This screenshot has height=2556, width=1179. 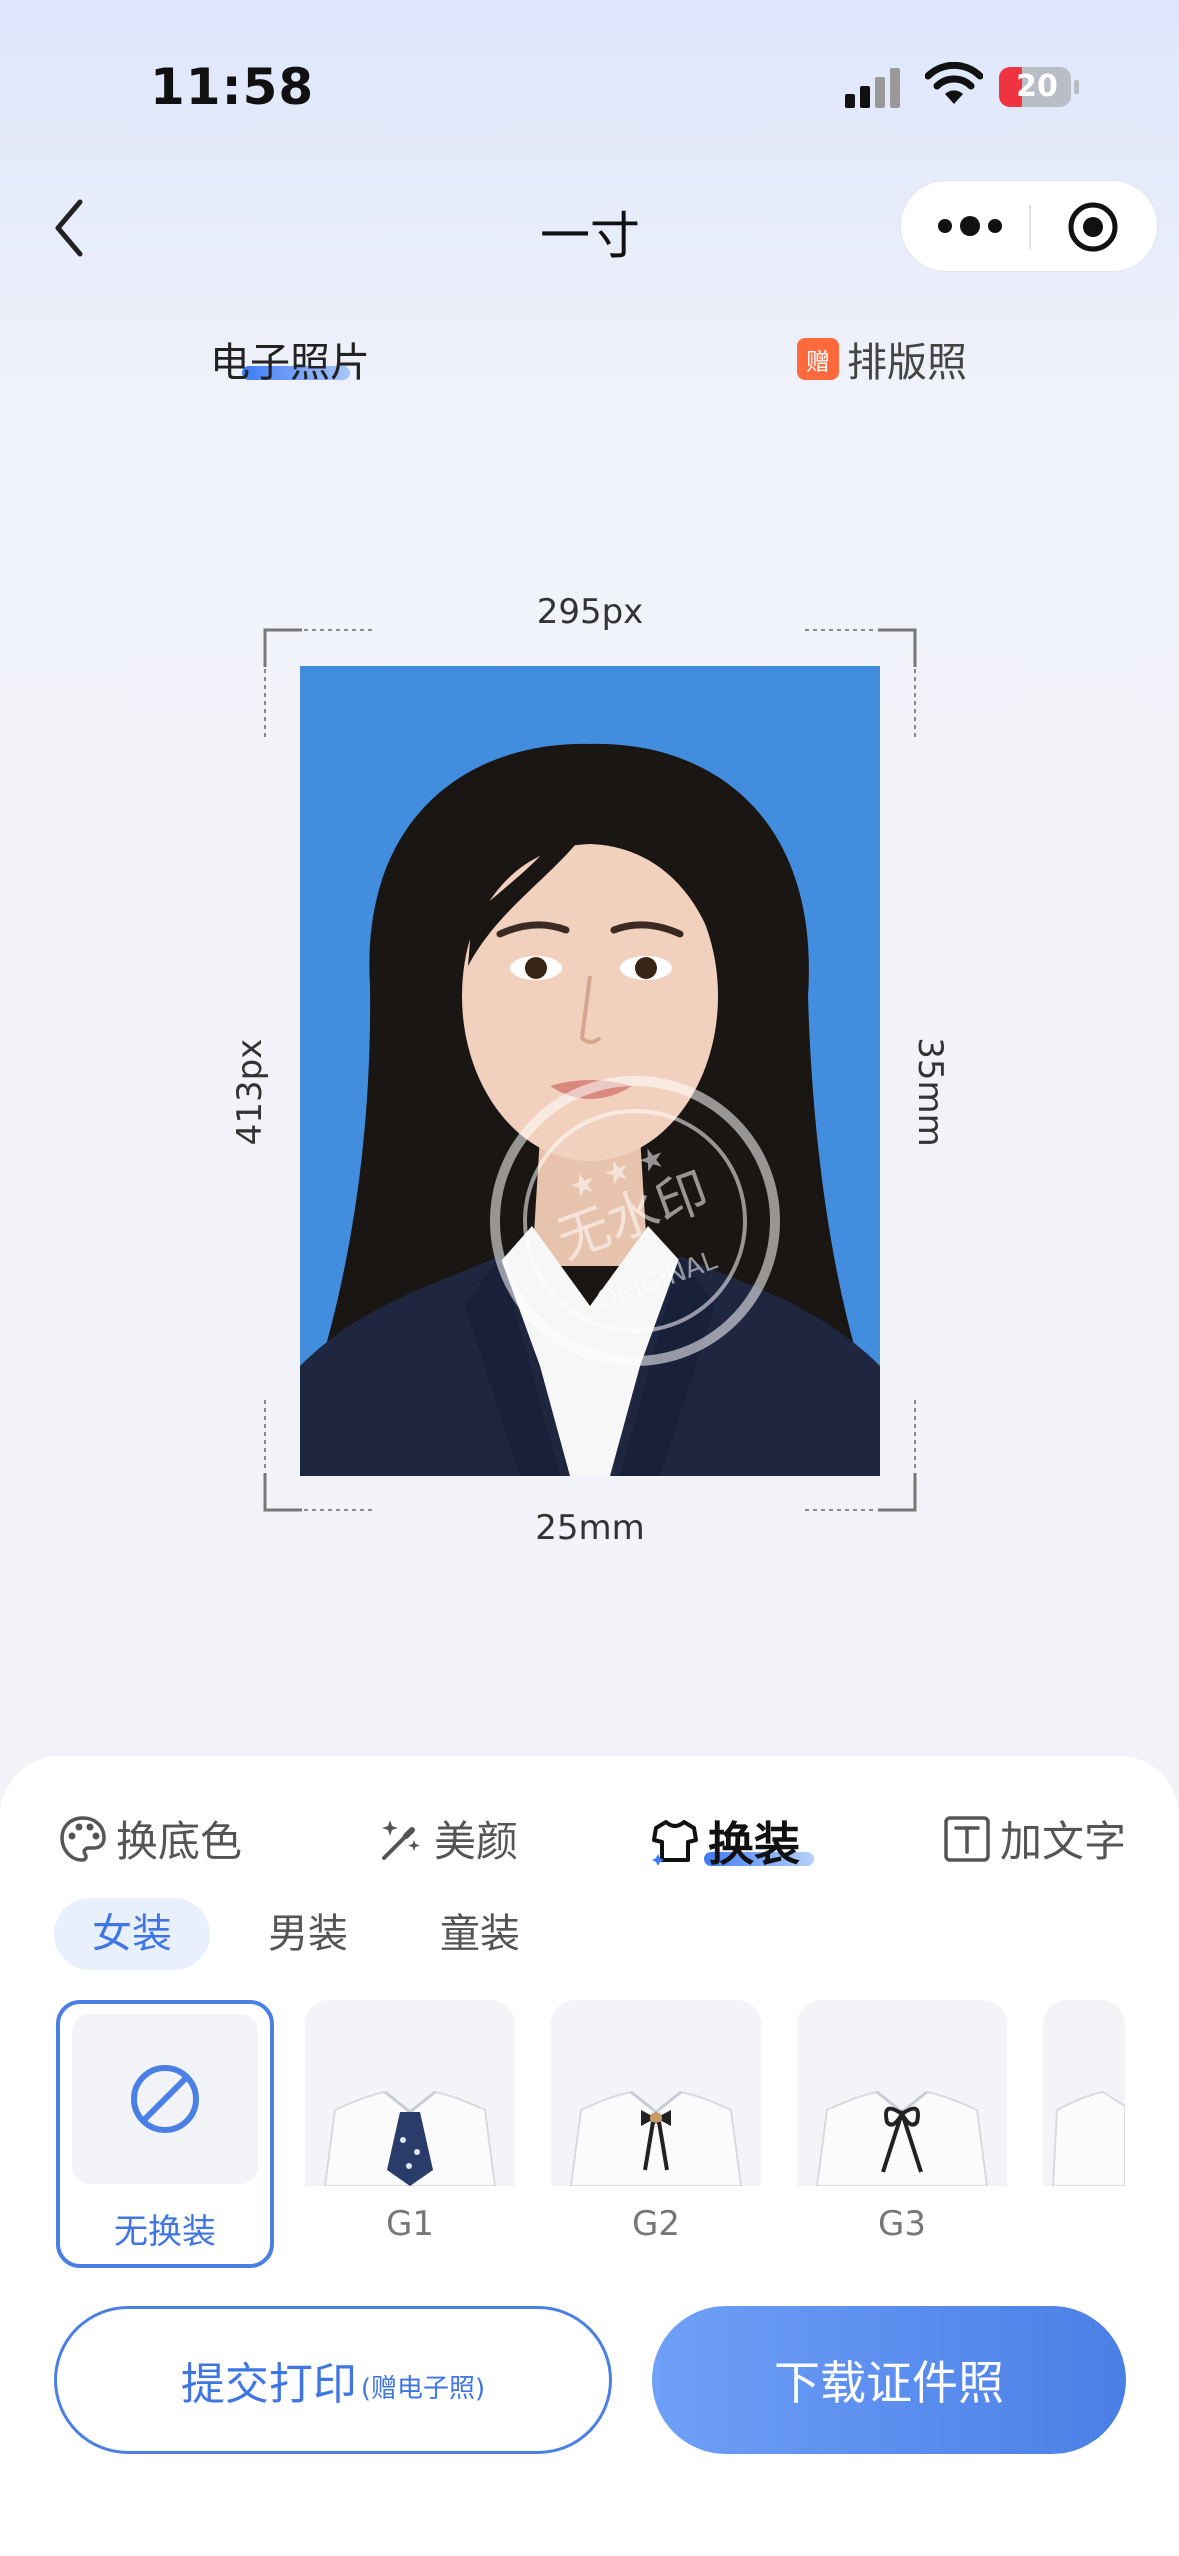 I want to click on tool-add-text: 加文字, so click(x=1034, y=1838).